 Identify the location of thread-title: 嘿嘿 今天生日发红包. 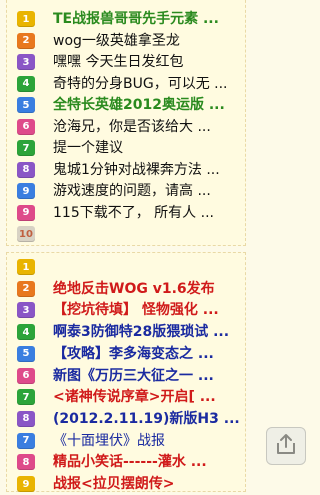
(118, 62).